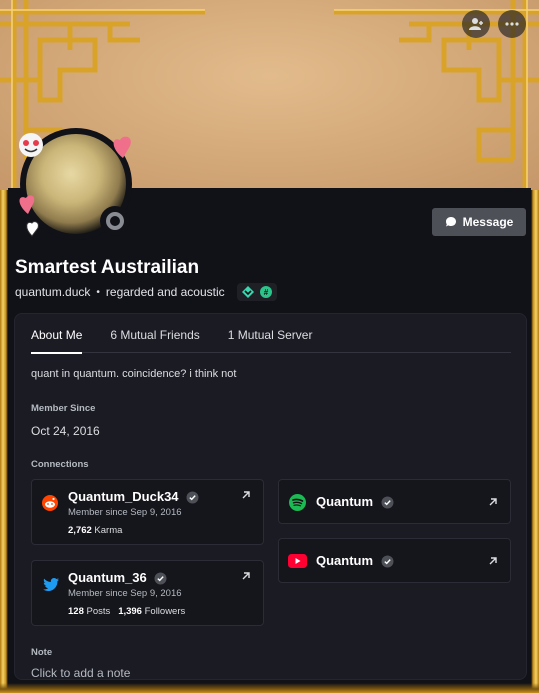 This screenshot has height=693, width=539. I want to click on connection-youtube: Quantum, so click(394, 560).